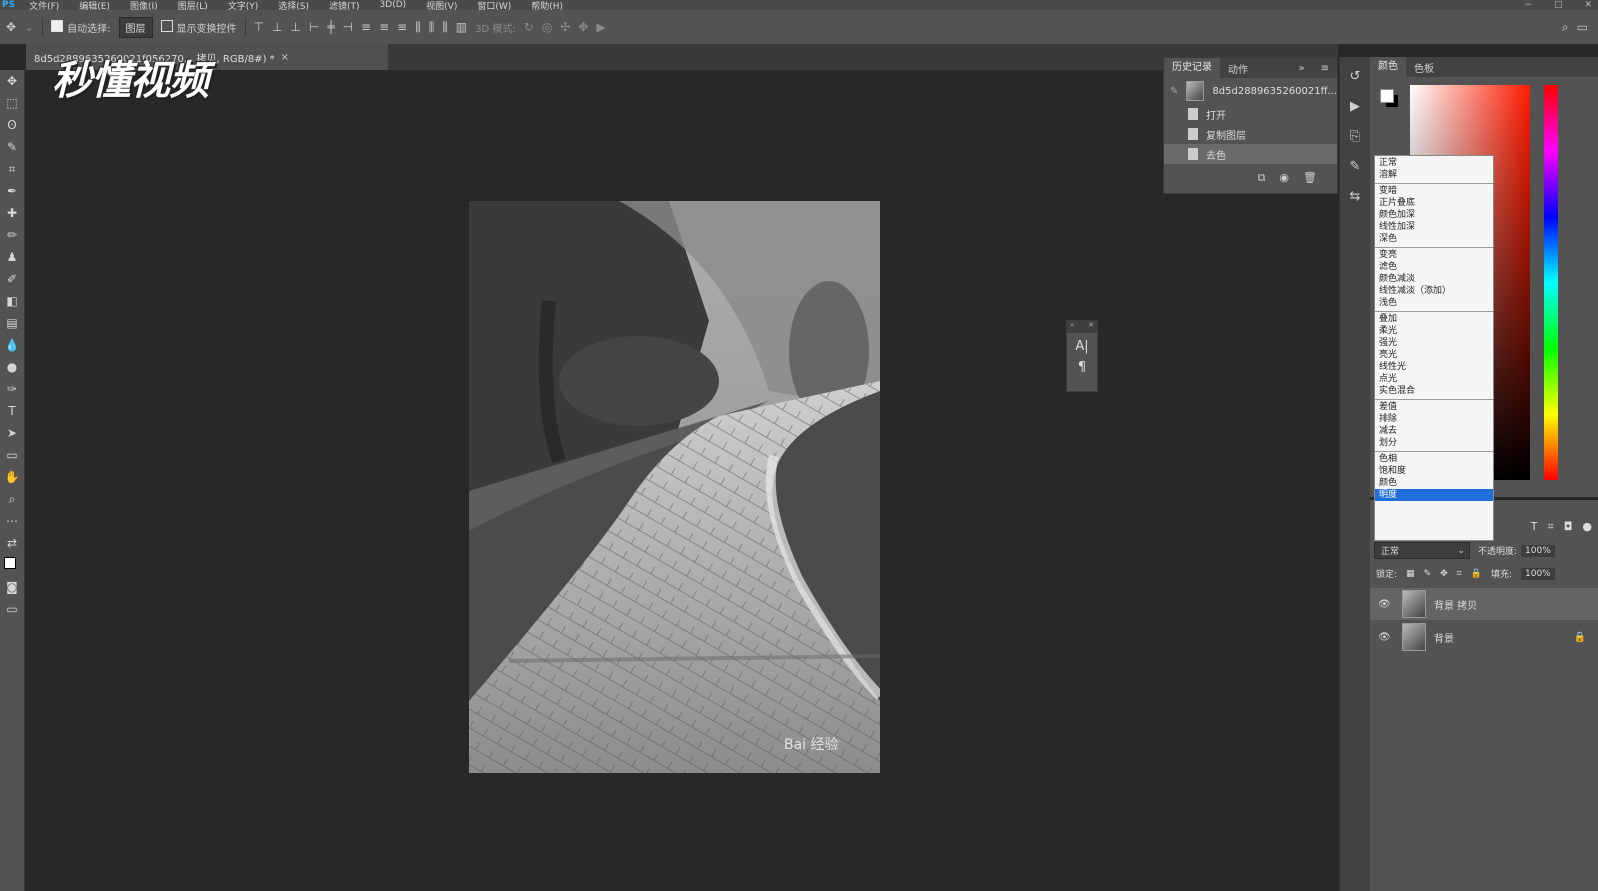 The image size is (1598, 891). I want to click on tab-actions: 动作, so click(1238, 68).